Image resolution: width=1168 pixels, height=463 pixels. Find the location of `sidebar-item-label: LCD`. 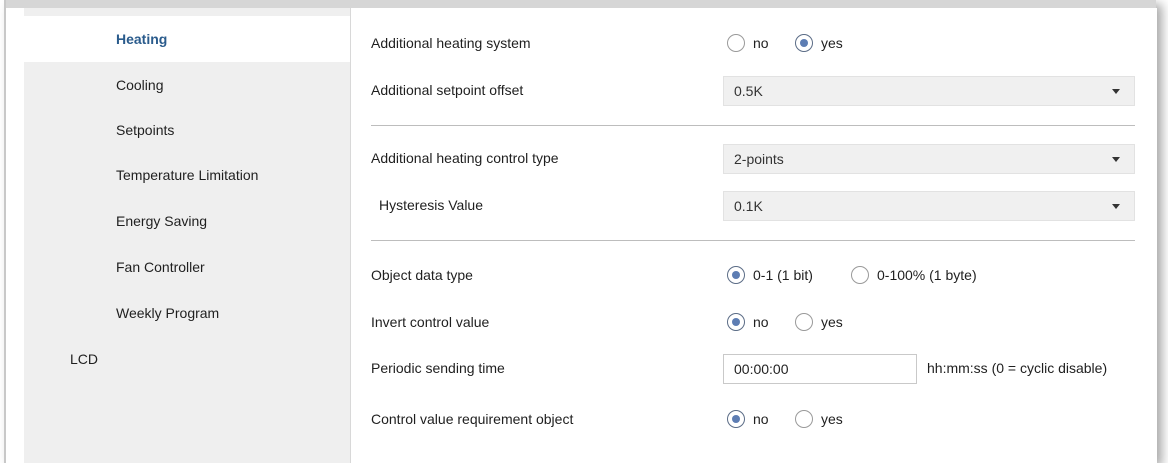

sidebar-item-label: LCD is located at coordinates (84, 359).